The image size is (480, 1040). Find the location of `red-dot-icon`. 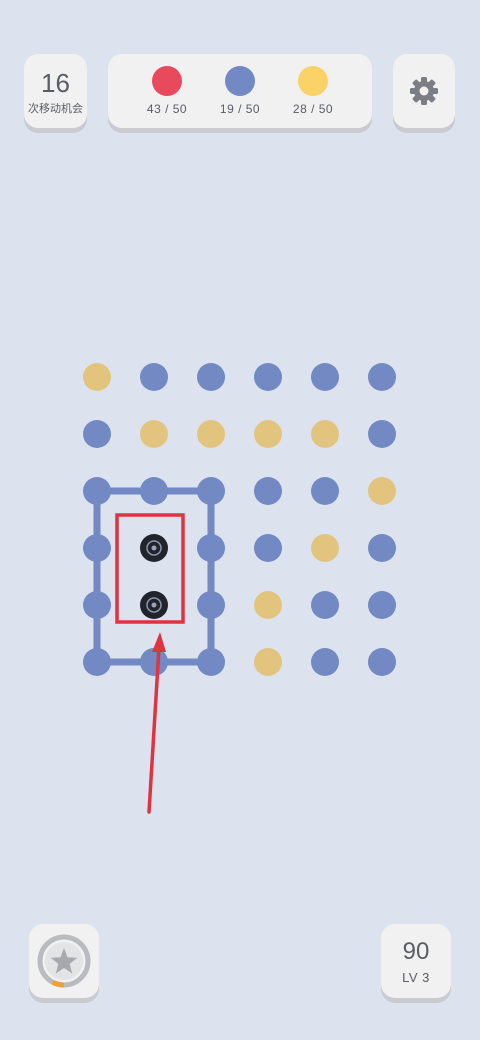

red-dot-icon is located at coordinates (167, 81).